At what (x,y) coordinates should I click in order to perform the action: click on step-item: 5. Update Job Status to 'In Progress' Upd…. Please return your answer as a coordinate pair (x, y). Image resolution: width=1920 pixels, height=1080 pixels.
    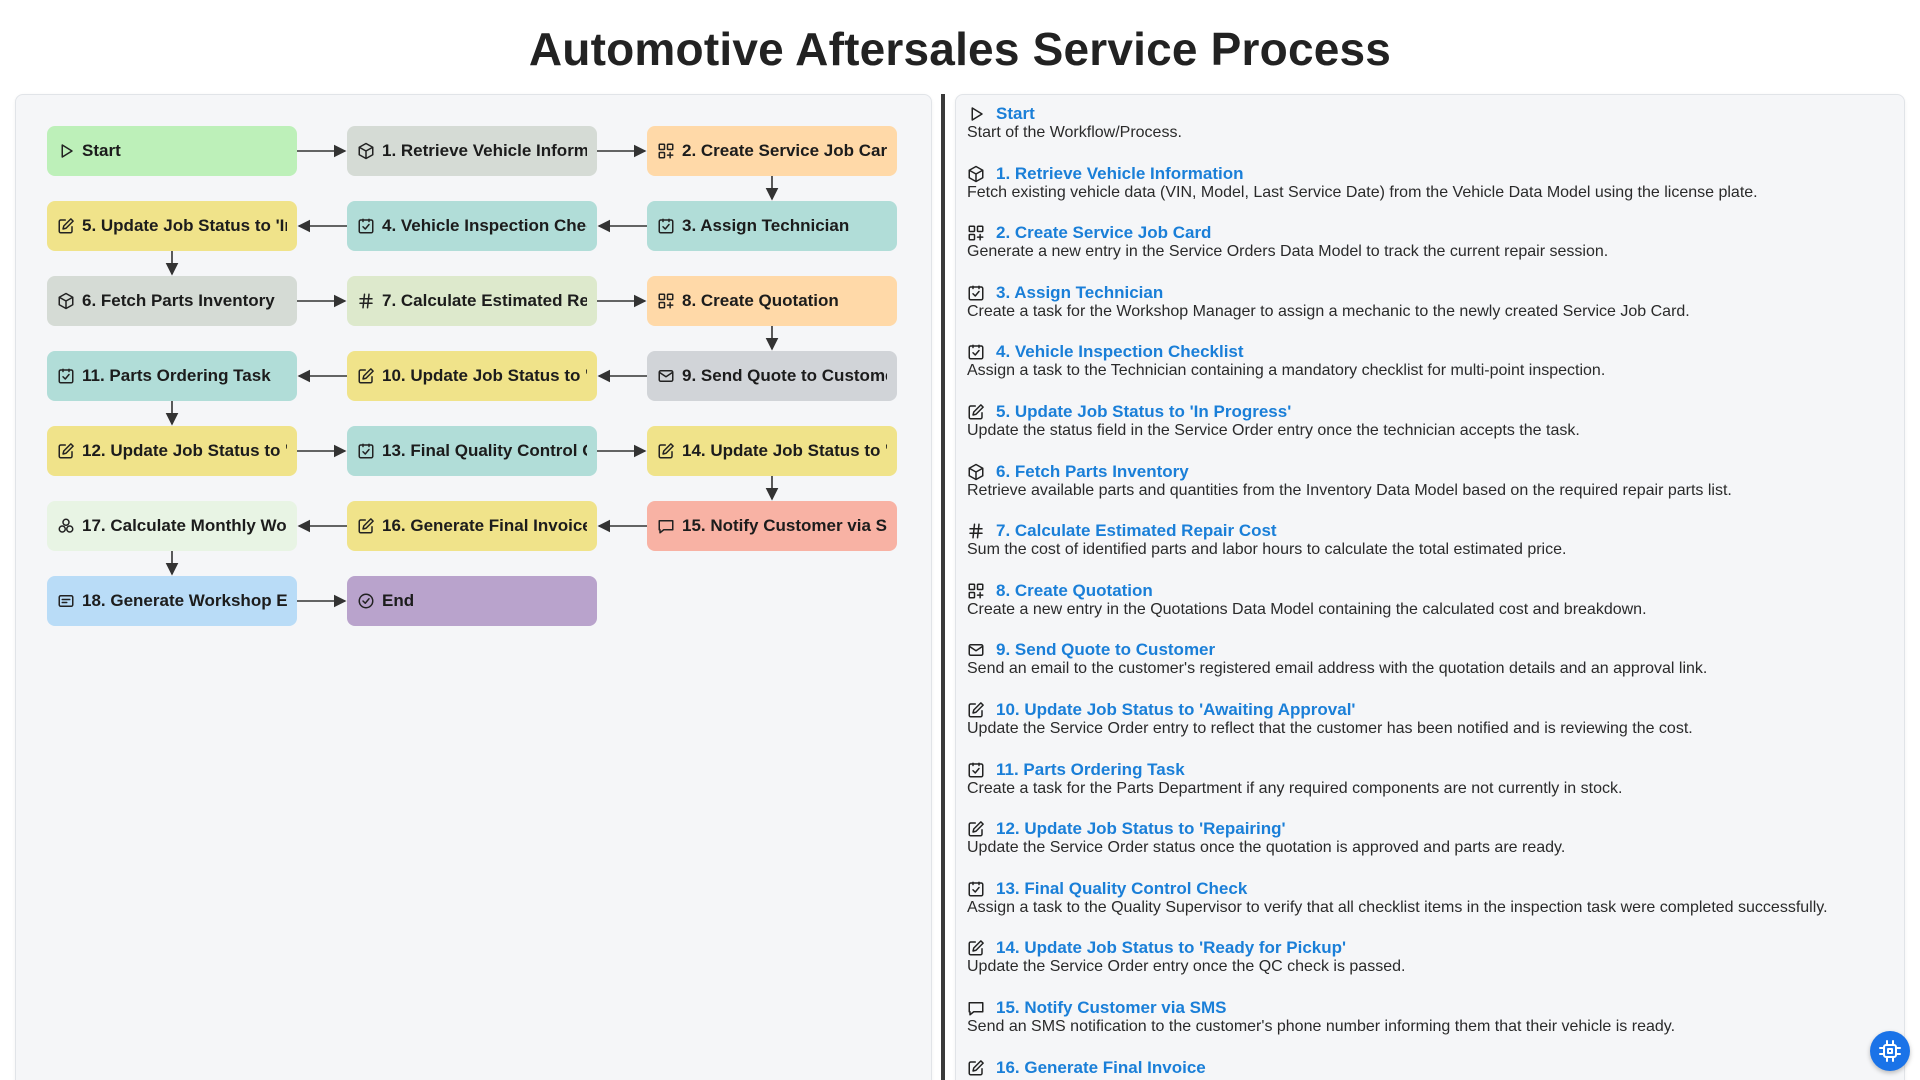
    Looking at the image, I should click on (1273, 420).